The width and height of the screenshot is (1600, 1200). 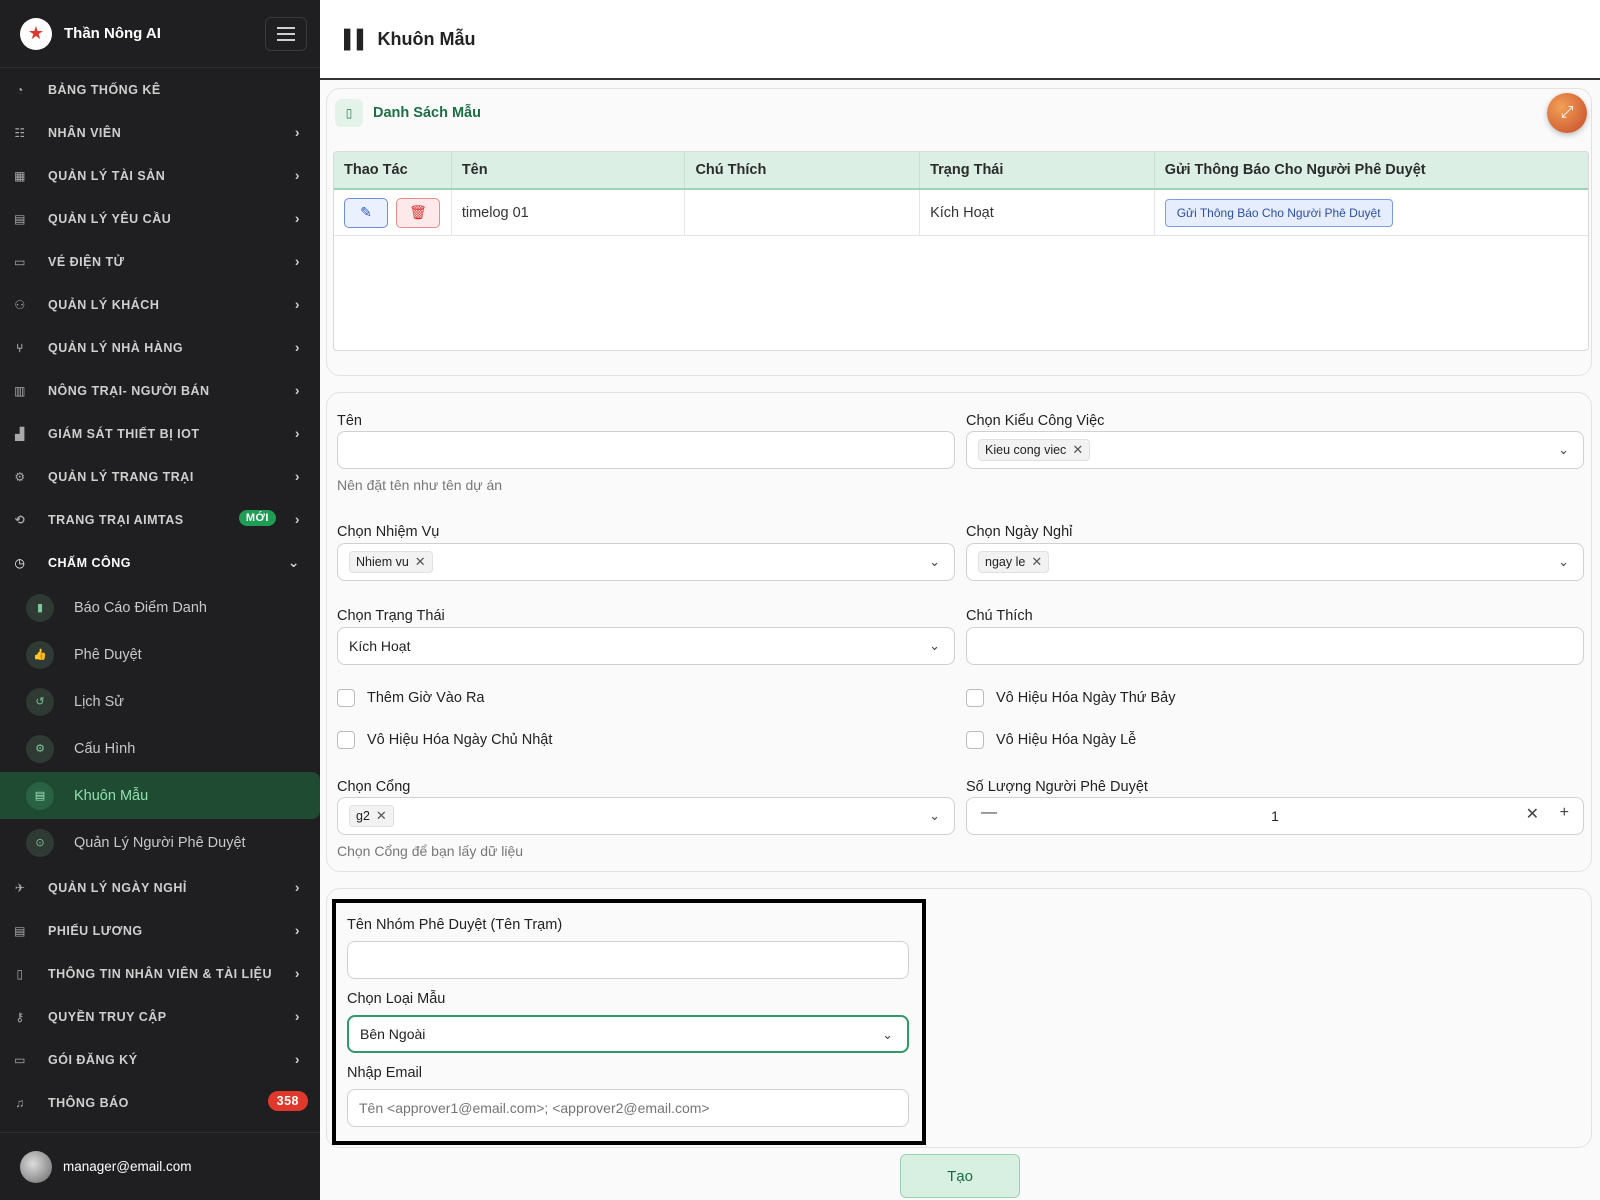 I want to click on sidebar-item-label: GIÁM SÁT THIẾT BỊ IOT, so click(x=124, y=433).